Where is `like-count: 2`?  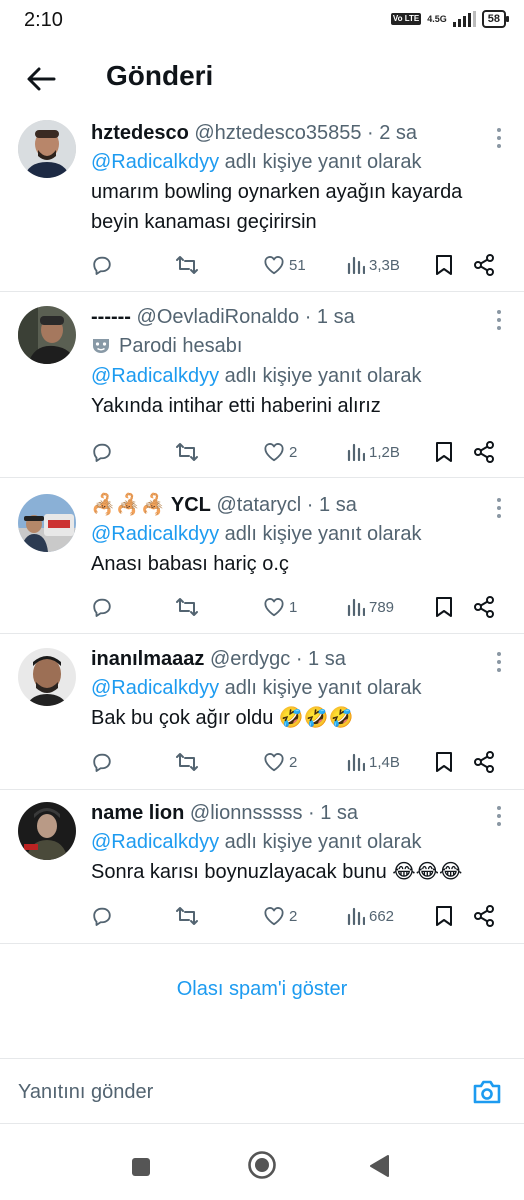
like-count: 2 is located at coordinates (293, 916).